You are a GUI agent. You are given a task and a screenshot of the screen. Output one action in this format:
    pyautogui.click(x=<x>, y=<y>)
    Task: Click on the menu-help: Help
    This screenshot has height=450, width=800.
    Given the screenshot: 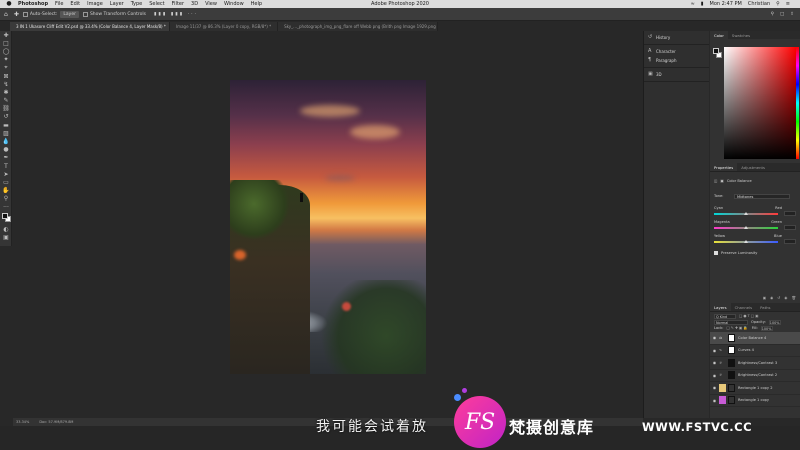 What is the action you would take?
    pyautogui.click(x=256, y=4)
    